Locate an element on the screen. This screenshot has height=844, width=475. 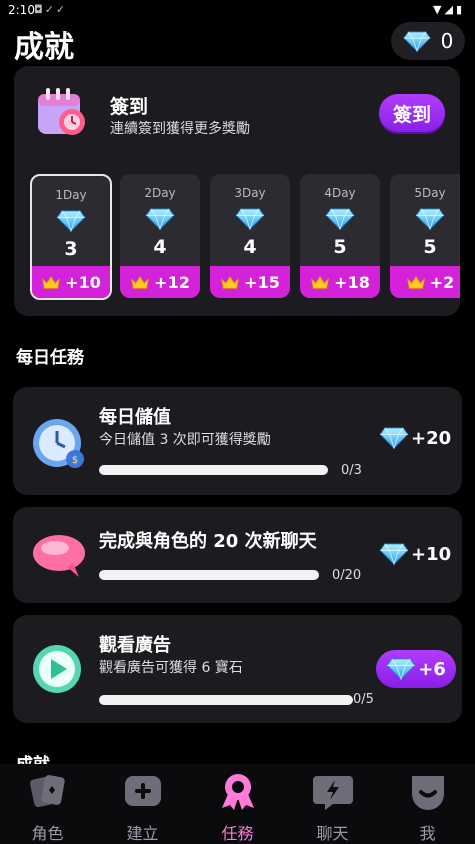
tab-label: 角色 is located at coordinates (47, 833).